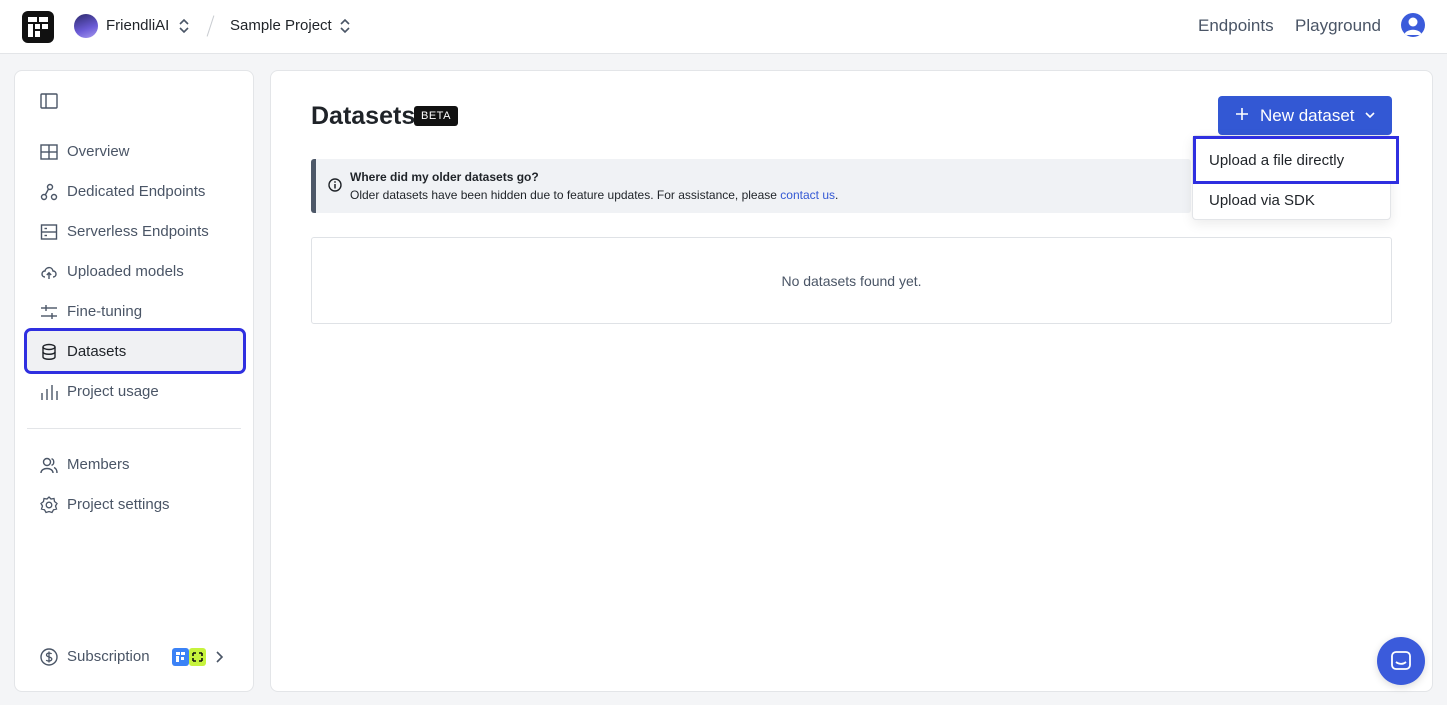  What do you see at coordinates (49, 192) in the screenshot?
I see `nodes-icon` at bounding box center [49, 192].